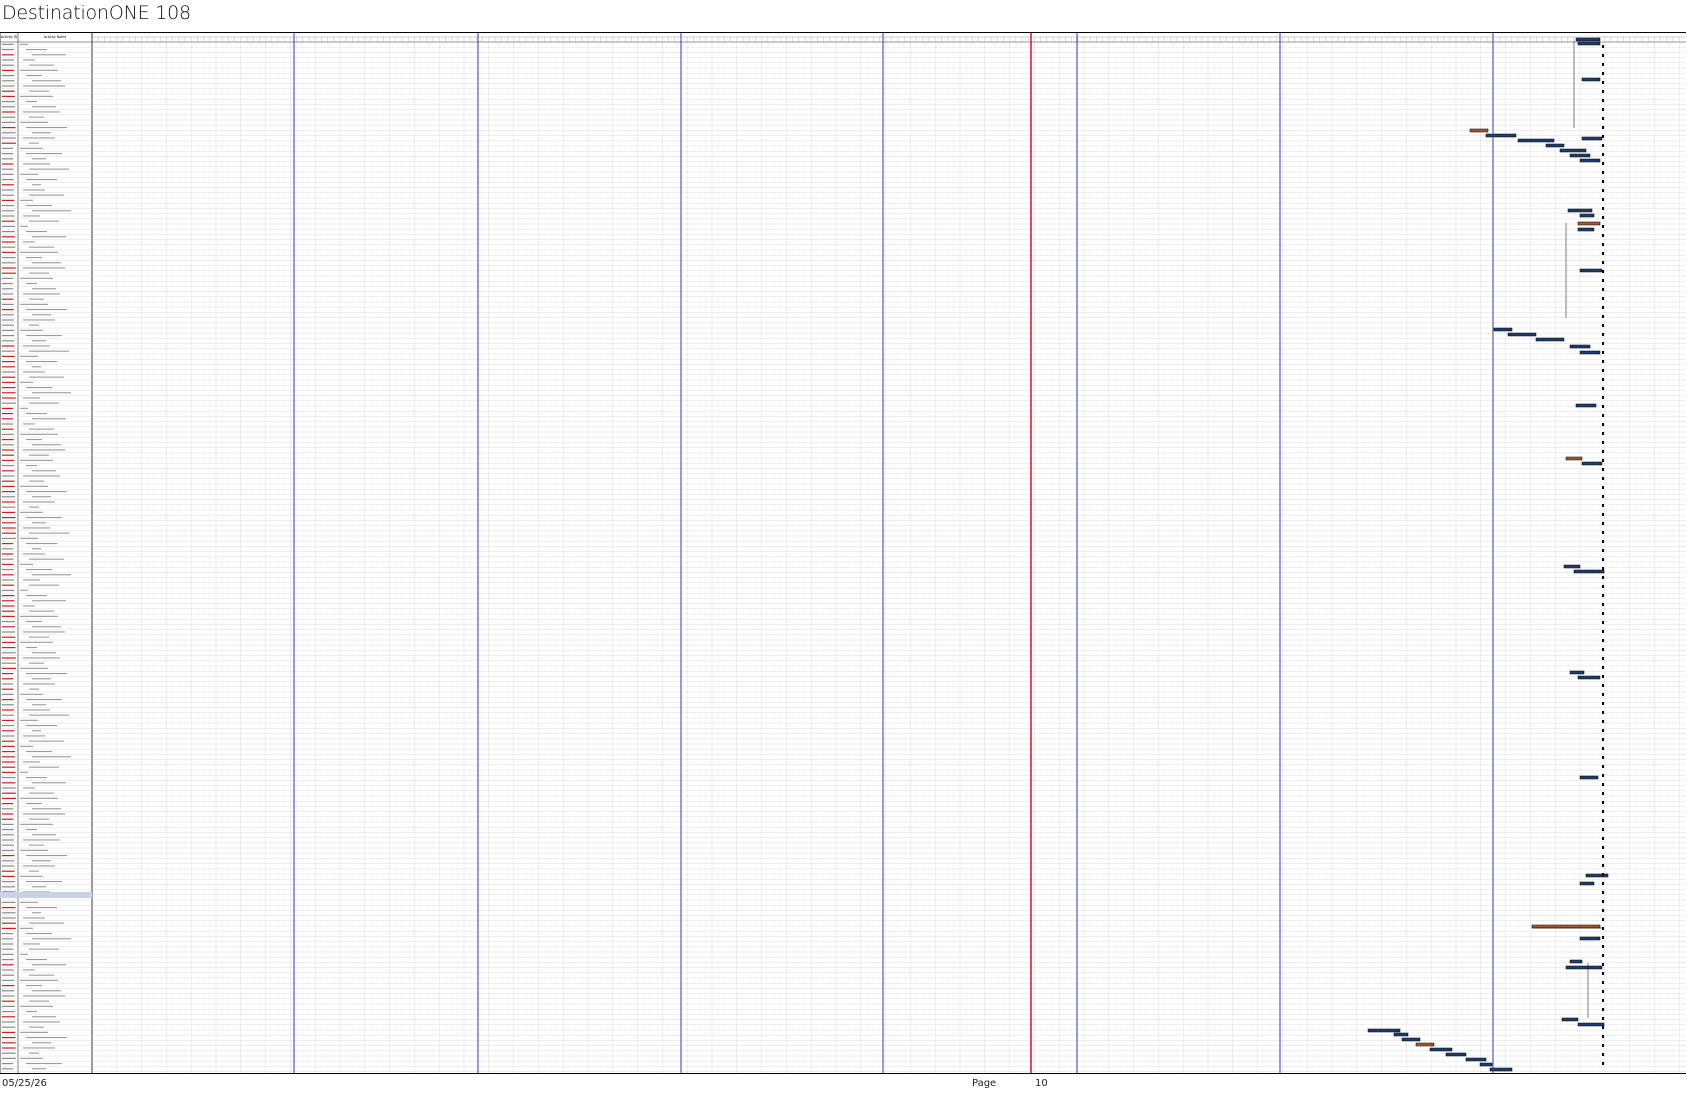 This screenshot has width=1687, height=1097. What do you see at coordinates (1041, 1083) in the screenshot?
I see `footer-page-number: 10` at bounding box center [1041, 1083].